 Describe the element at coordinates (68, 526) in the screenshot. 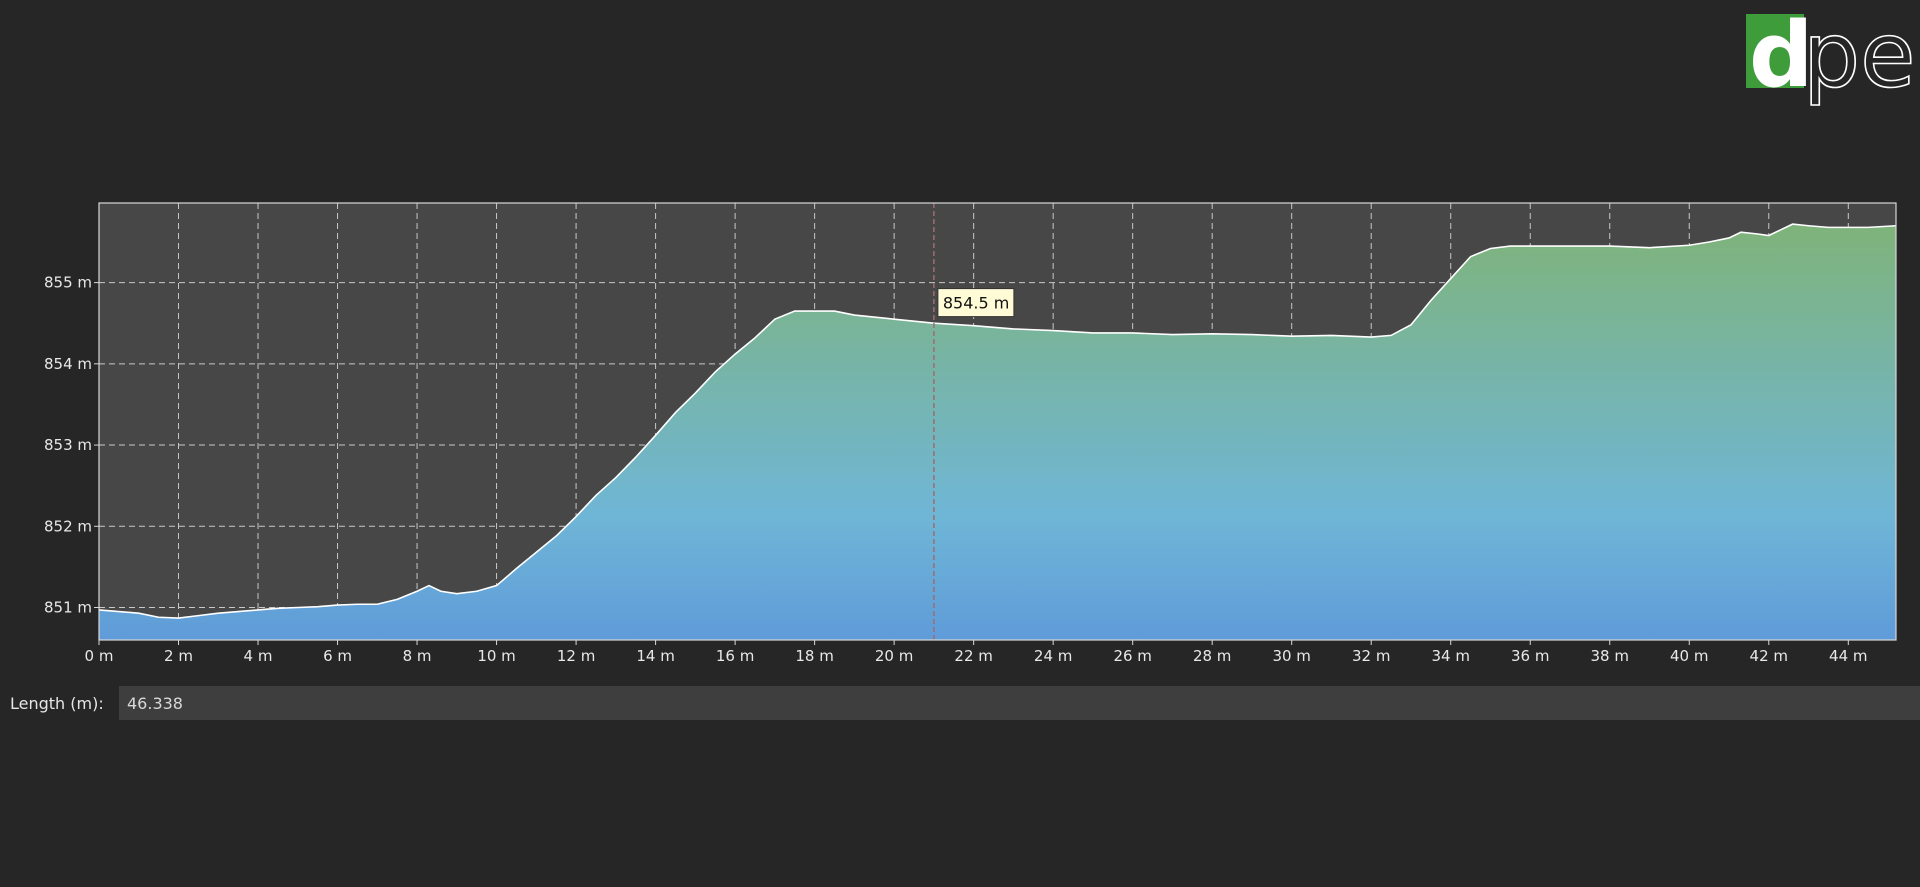

I see `y-tick-label: 852 m` at that location.